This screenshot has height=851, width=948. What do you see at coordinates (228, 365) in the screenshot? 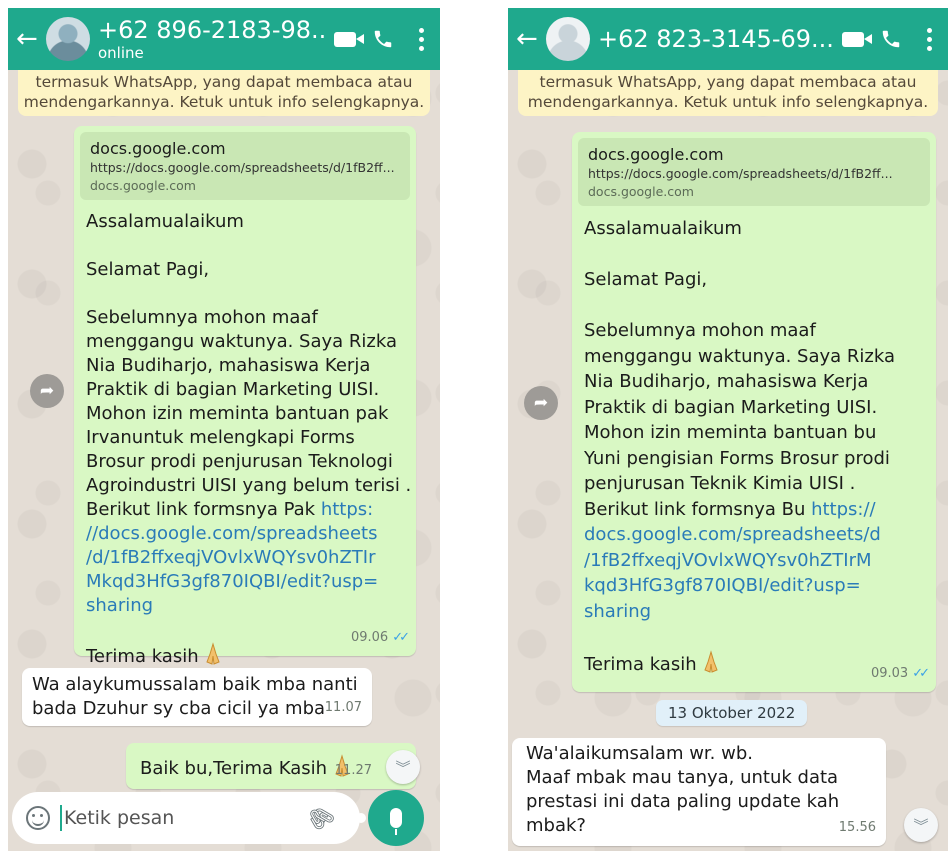
I see `message-line: Nia Budiharjo, mahasiswa Kerja` at bounding box center [228, 365].